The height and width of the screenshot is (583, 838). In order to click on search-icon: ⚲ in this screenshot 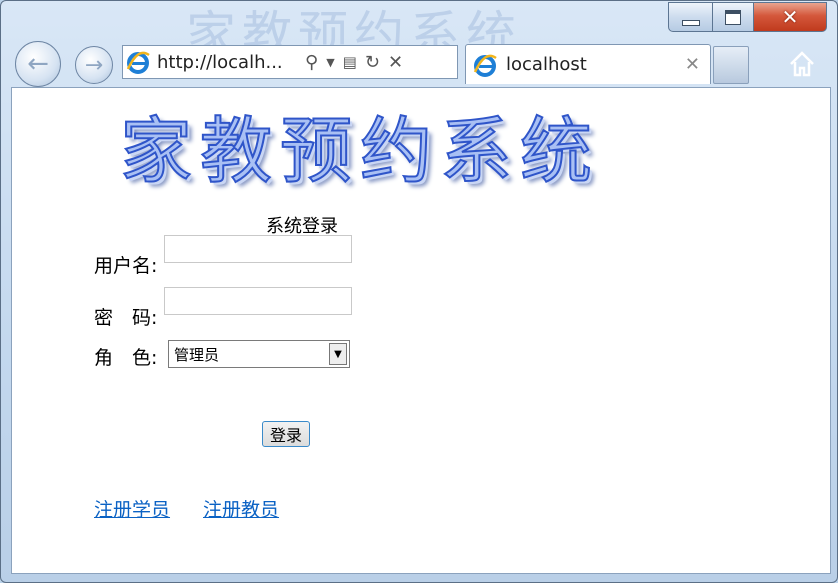, I will do `click(311, 62)`.